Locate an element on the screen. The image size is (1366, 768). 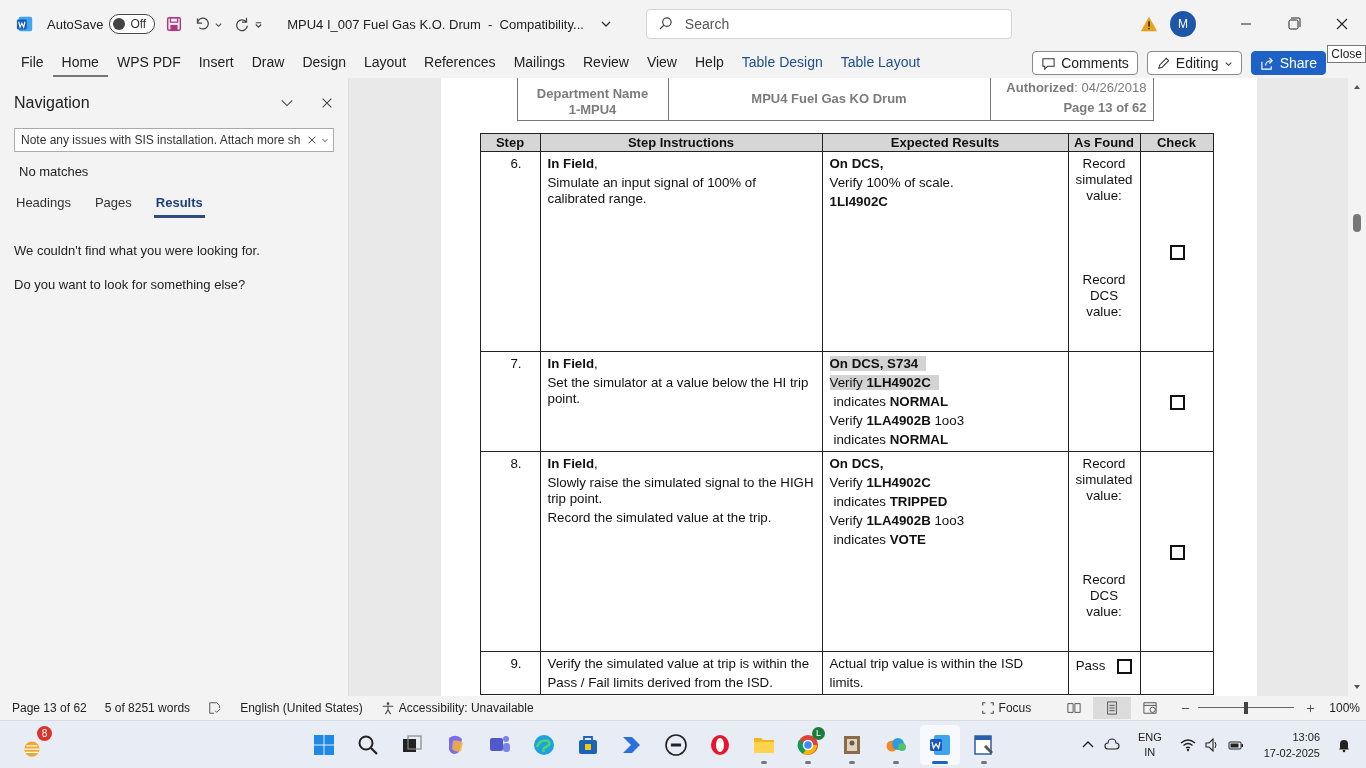
speaker-icon is located at coordinates (1211, 744).